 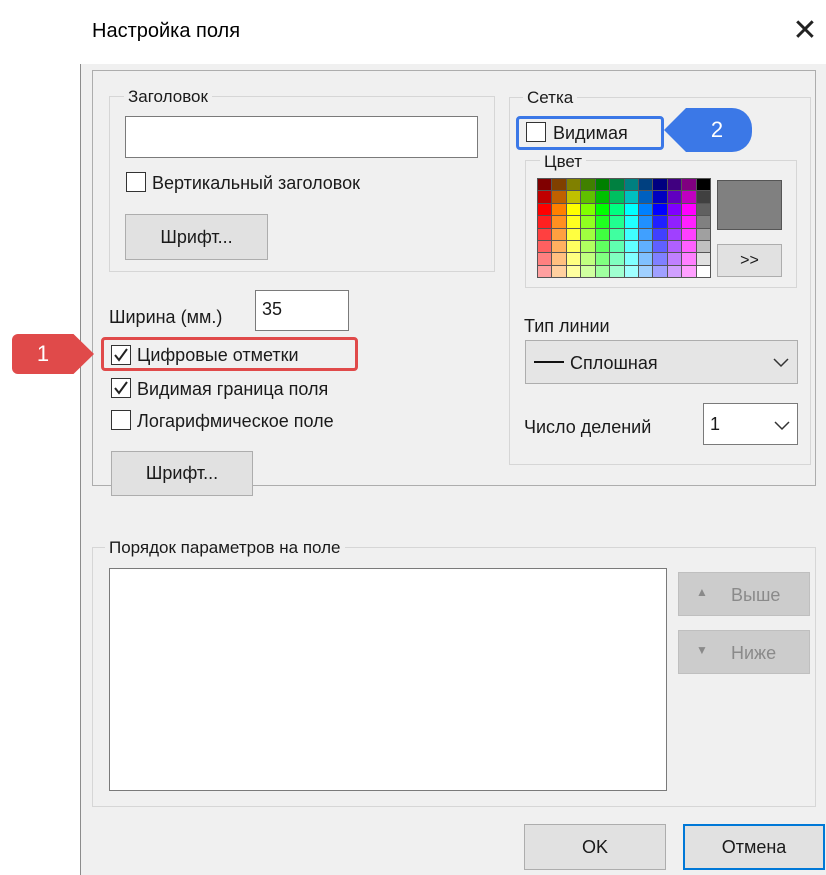 What do you see at coordinates (595, 847) in the screenshot?
I see `ok-button: OK` at bounding box center [595, 847].